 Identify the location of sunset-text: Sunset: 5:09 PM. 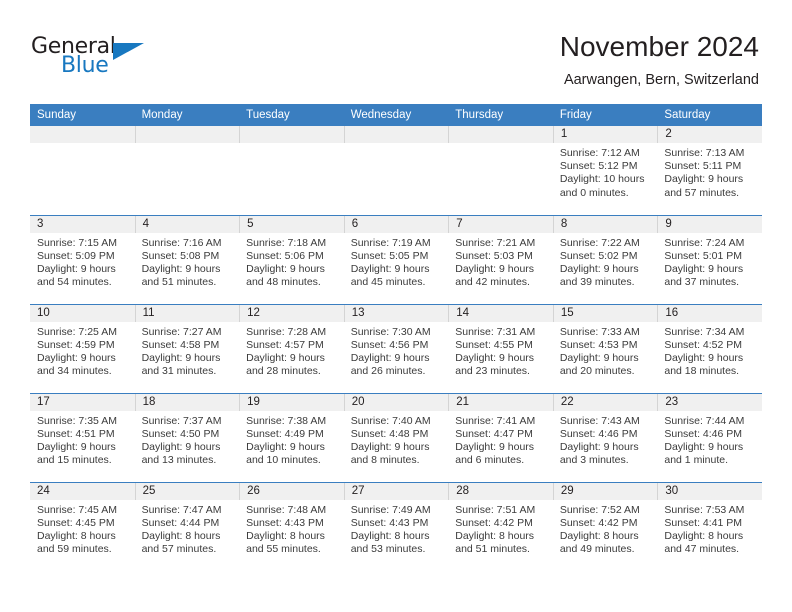
(76, 255).